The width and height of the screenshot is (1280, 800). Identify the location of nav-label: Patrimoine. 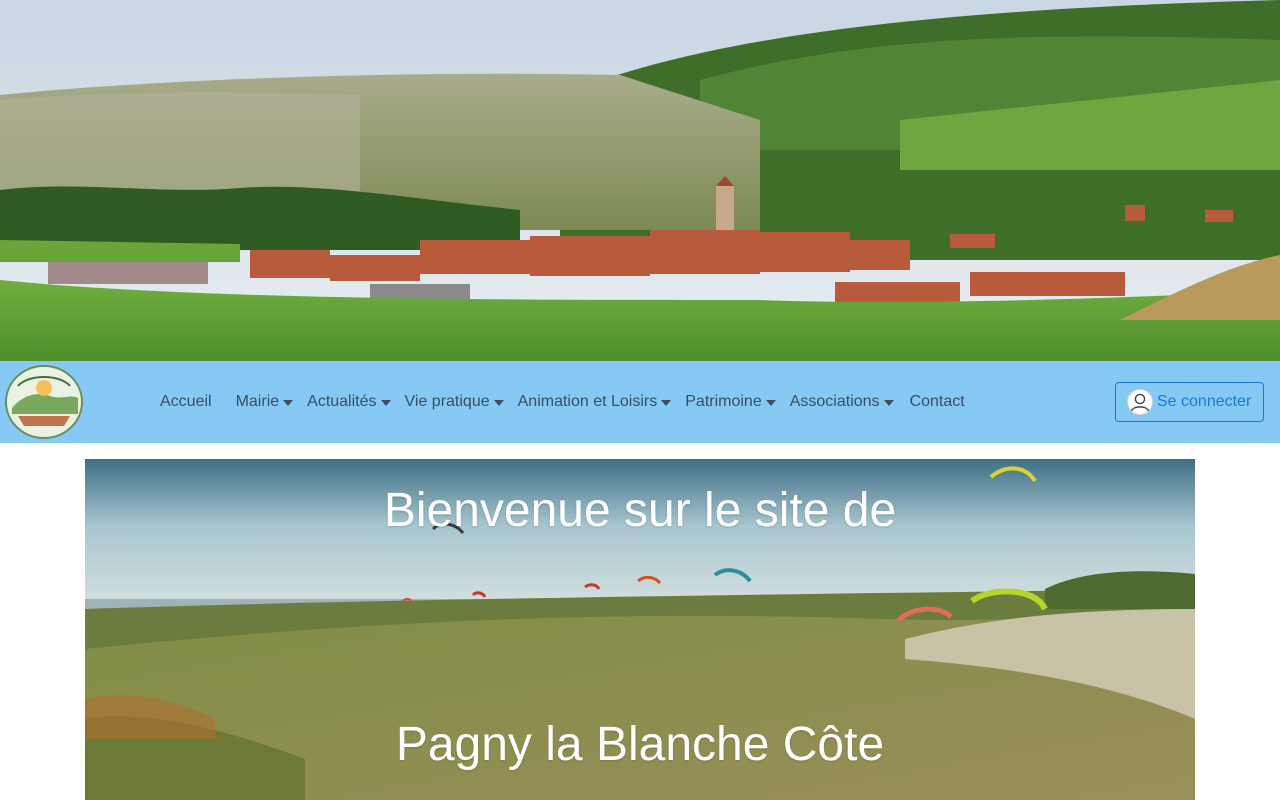
(723, 401).